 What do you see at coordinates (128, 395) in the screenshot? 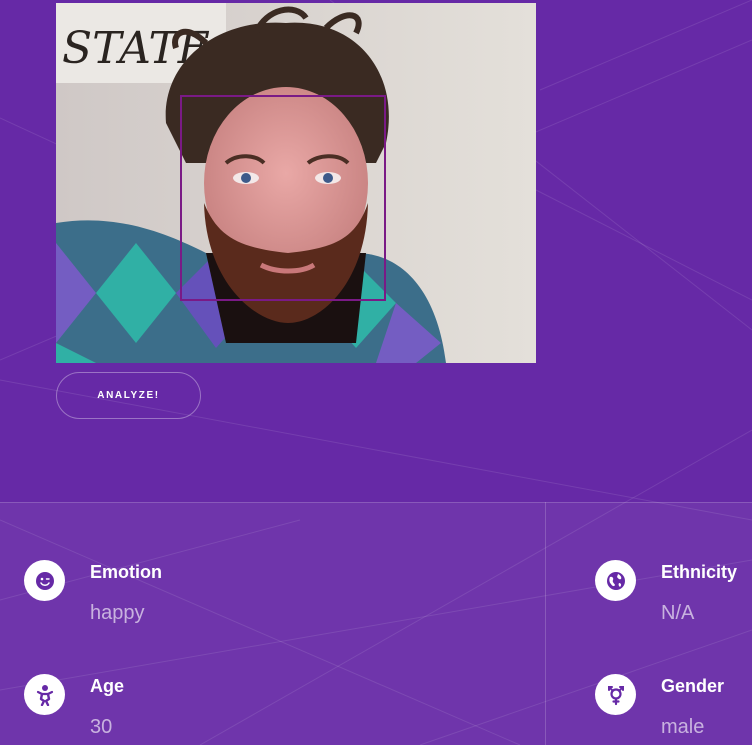
I see `analyze-button: ANALYZE!` at bounding box center [128, 395].